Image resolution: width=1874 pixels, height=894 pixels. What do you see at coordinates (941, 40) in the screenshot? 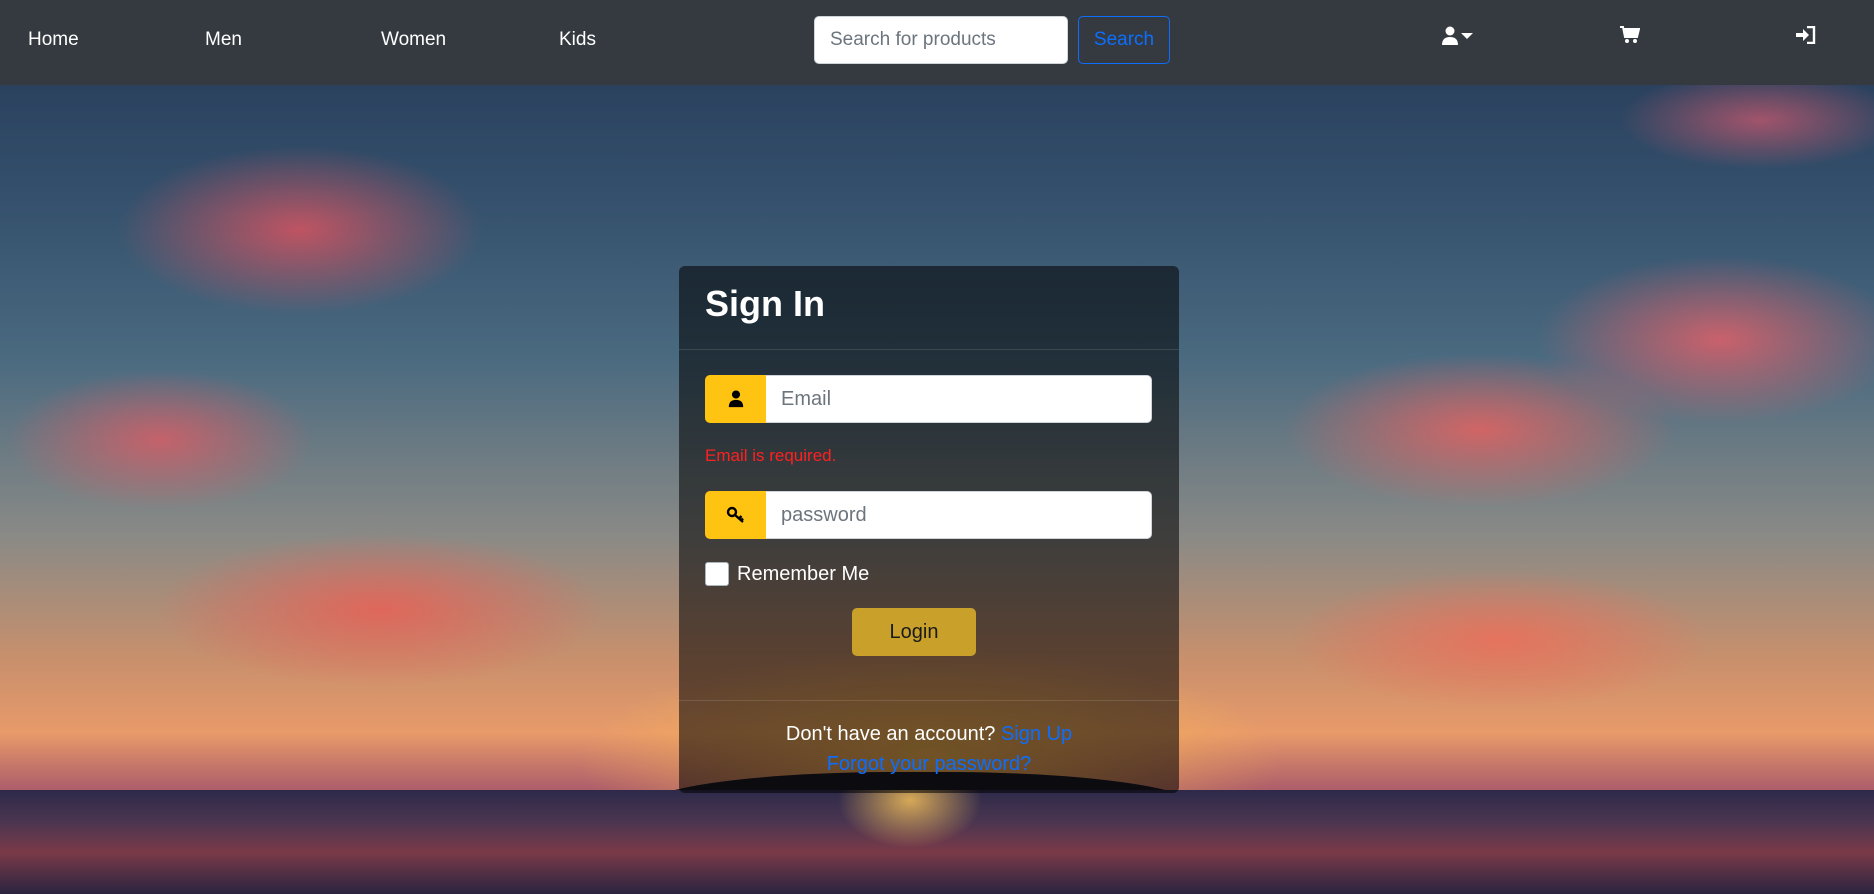
I see `search-input` at bounding box center [941, 40].